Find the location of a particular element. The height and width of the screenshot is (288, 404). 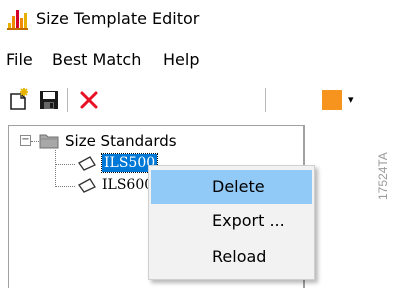

figure-id: 17524TA is located at coordinates (381, 170).